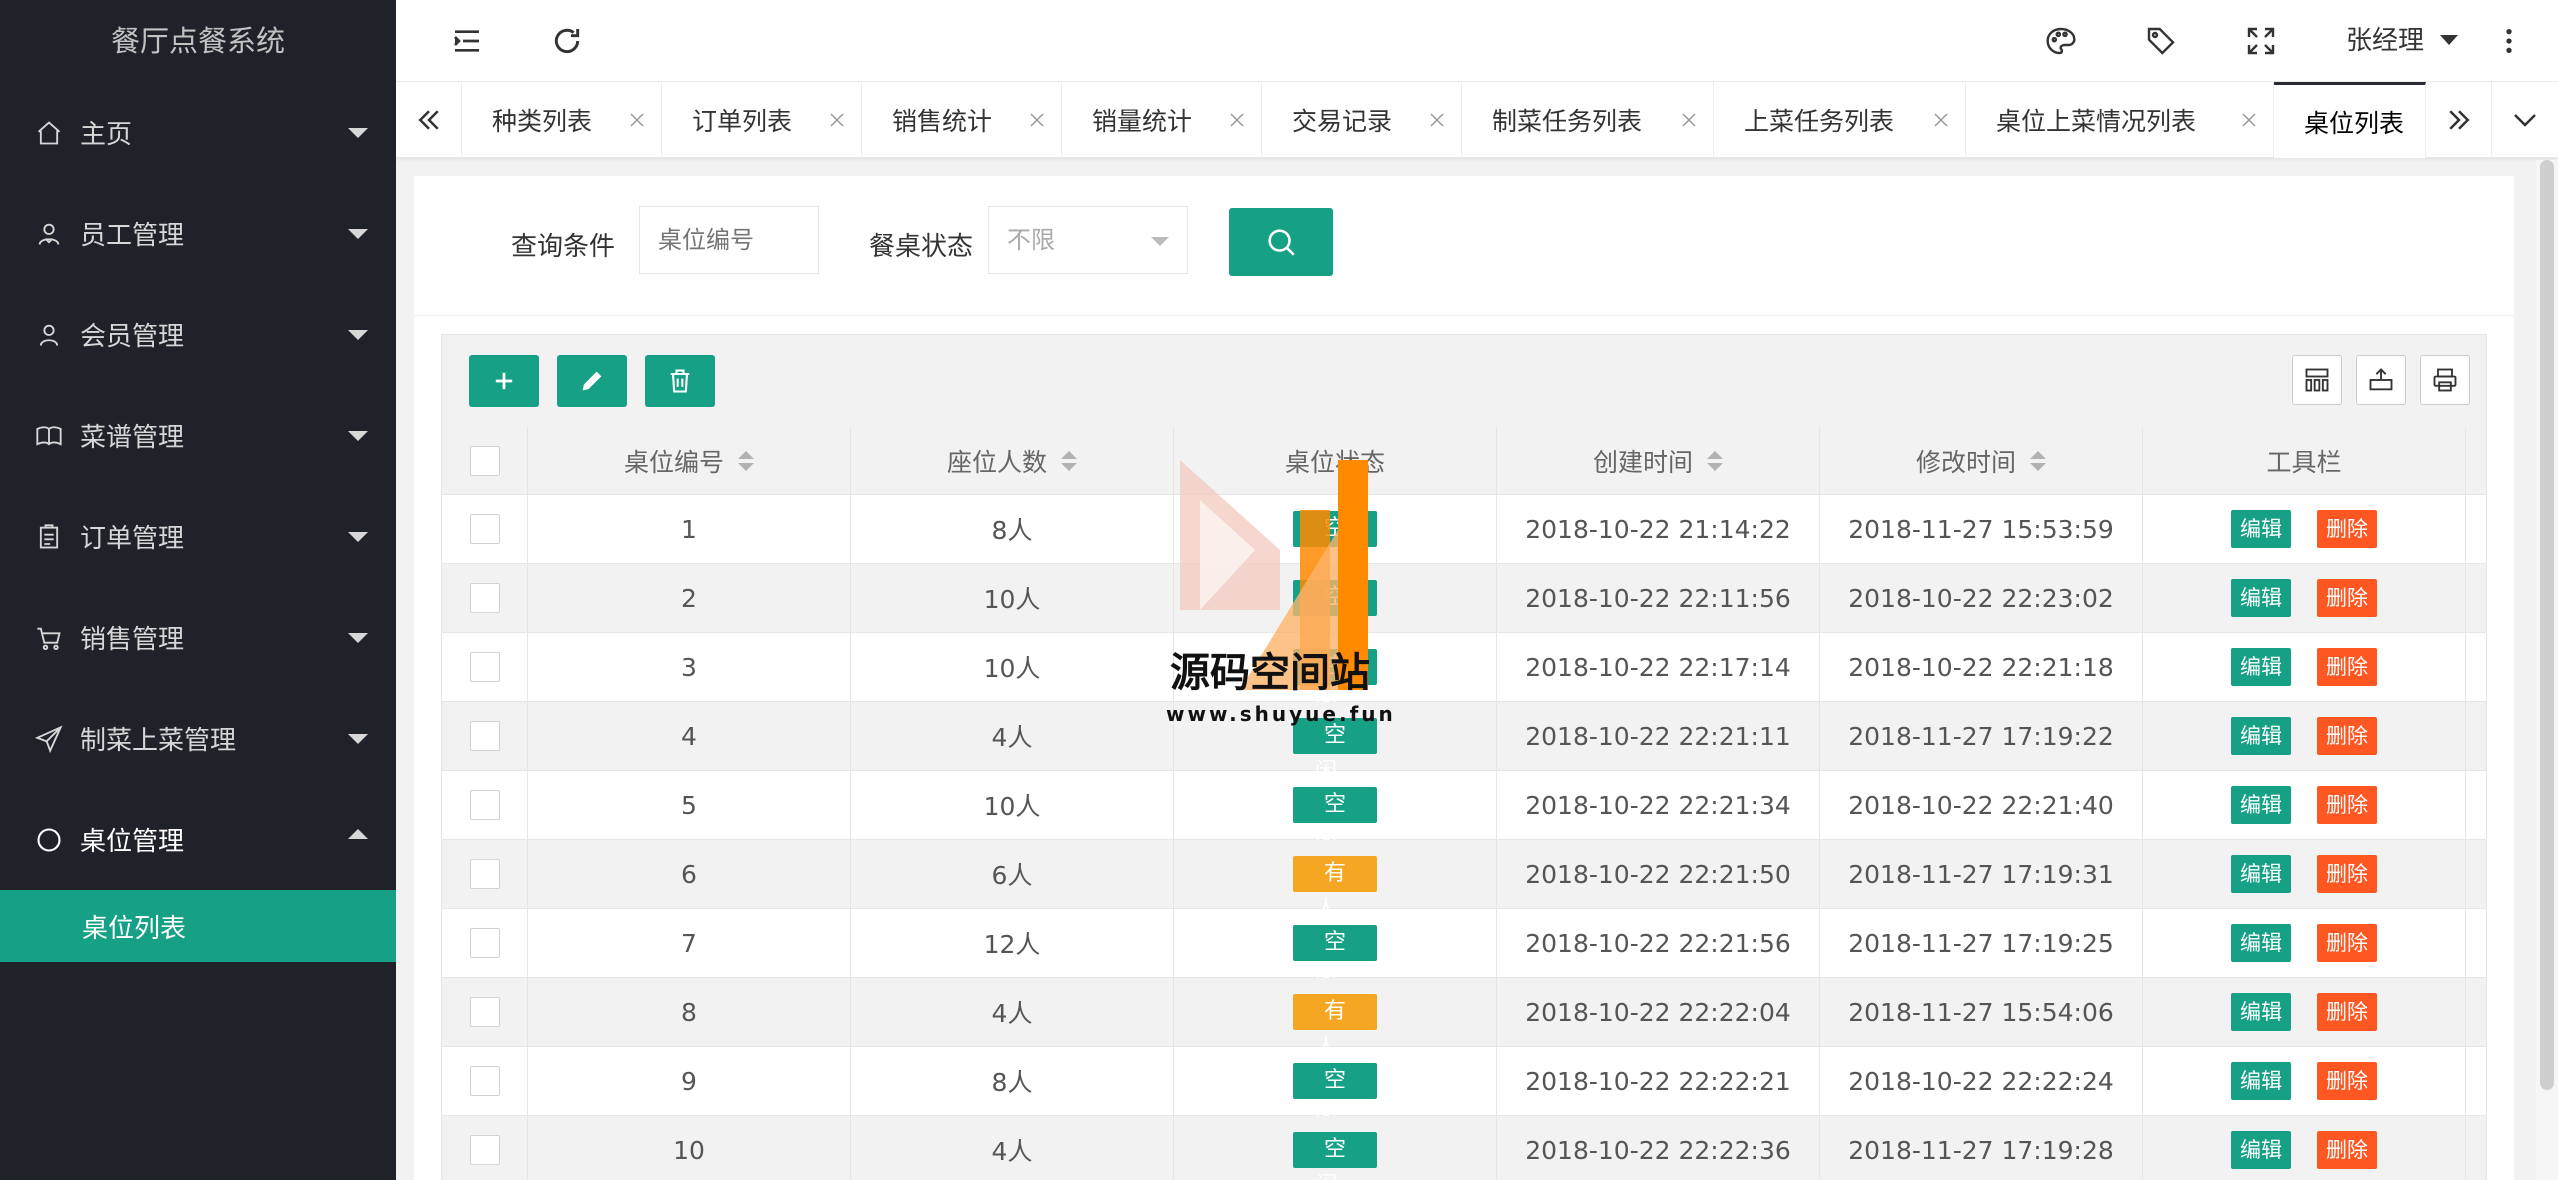  What do you see at coordinates (1012, 460) in the screenshot?
I see `col-seats: 座位人数` at bounding box center [1012, 460].